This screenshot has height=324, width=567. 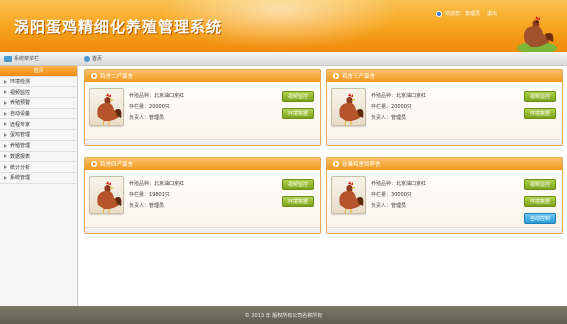 I want to click on card-header: 幼雏鸡舍饲养舍, so click(x=444, y=164).